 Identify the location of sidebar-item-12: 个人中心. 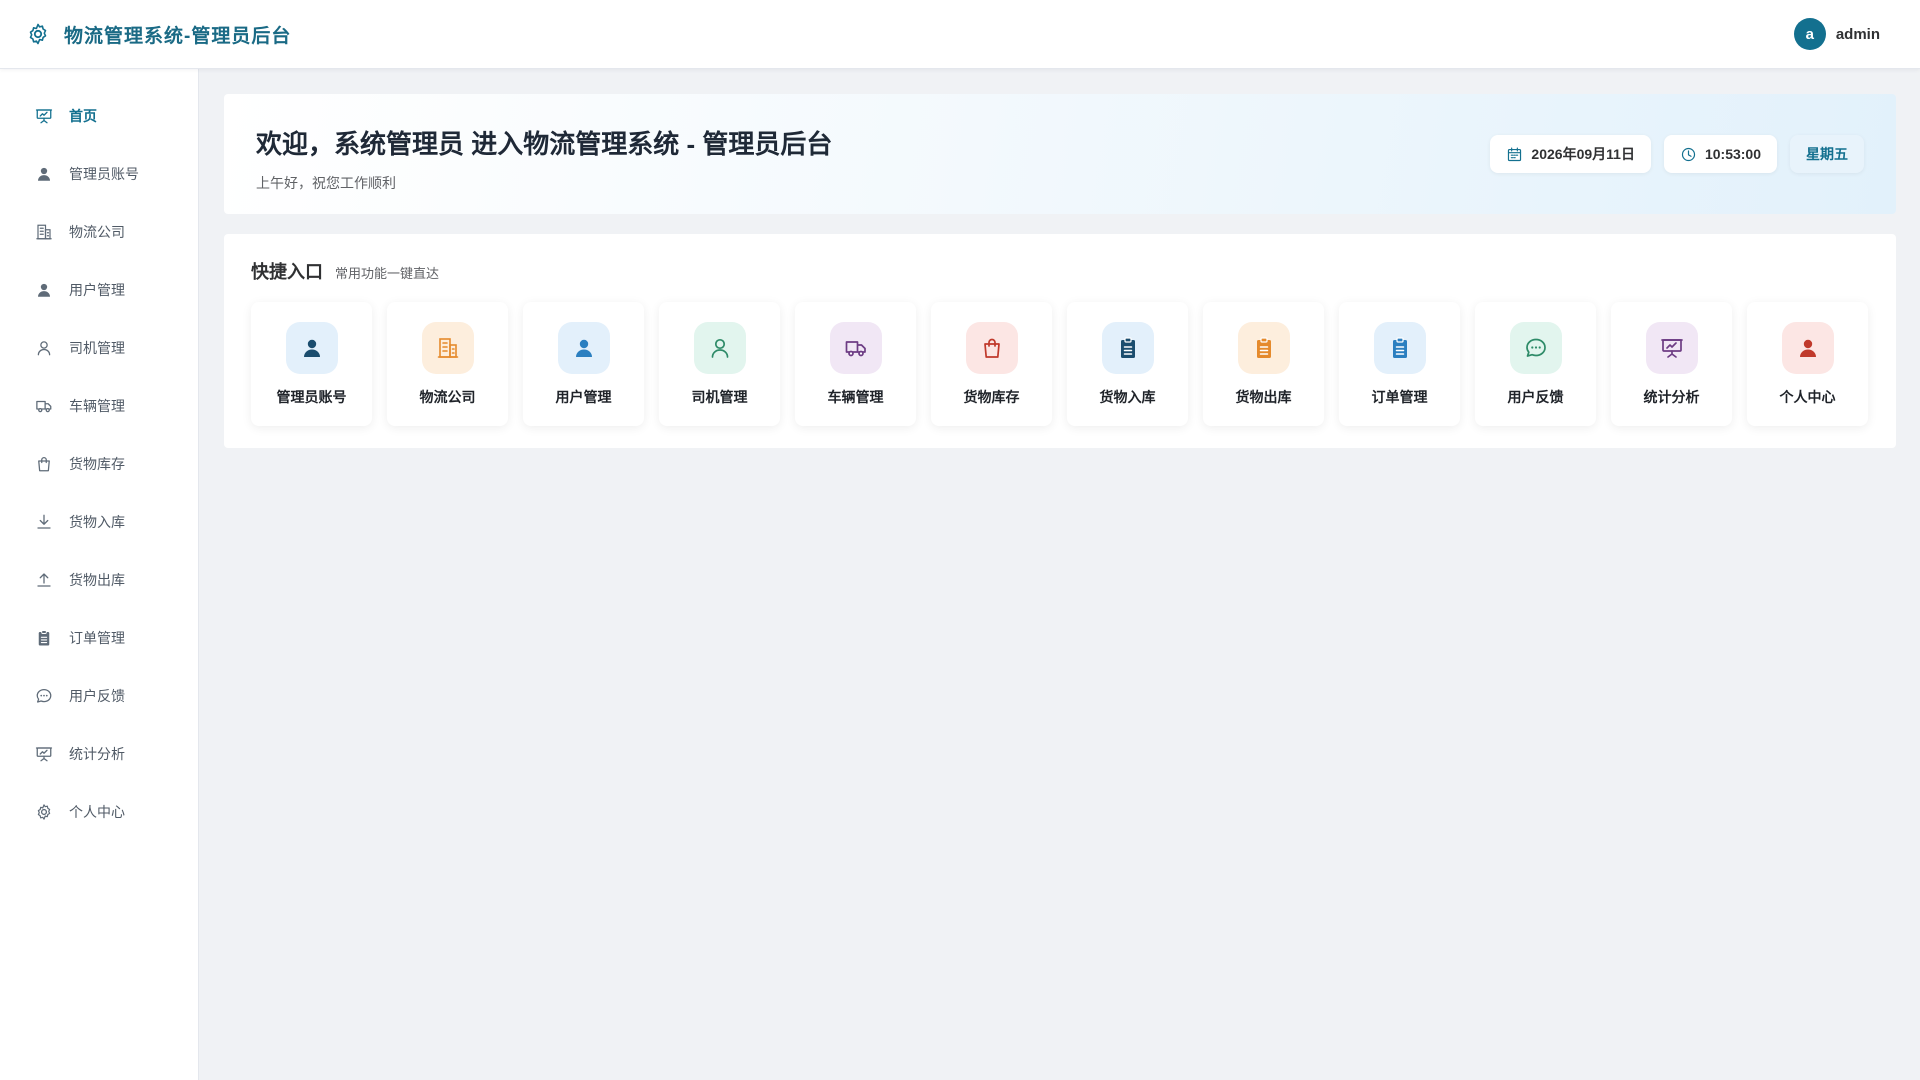
(99, 812).